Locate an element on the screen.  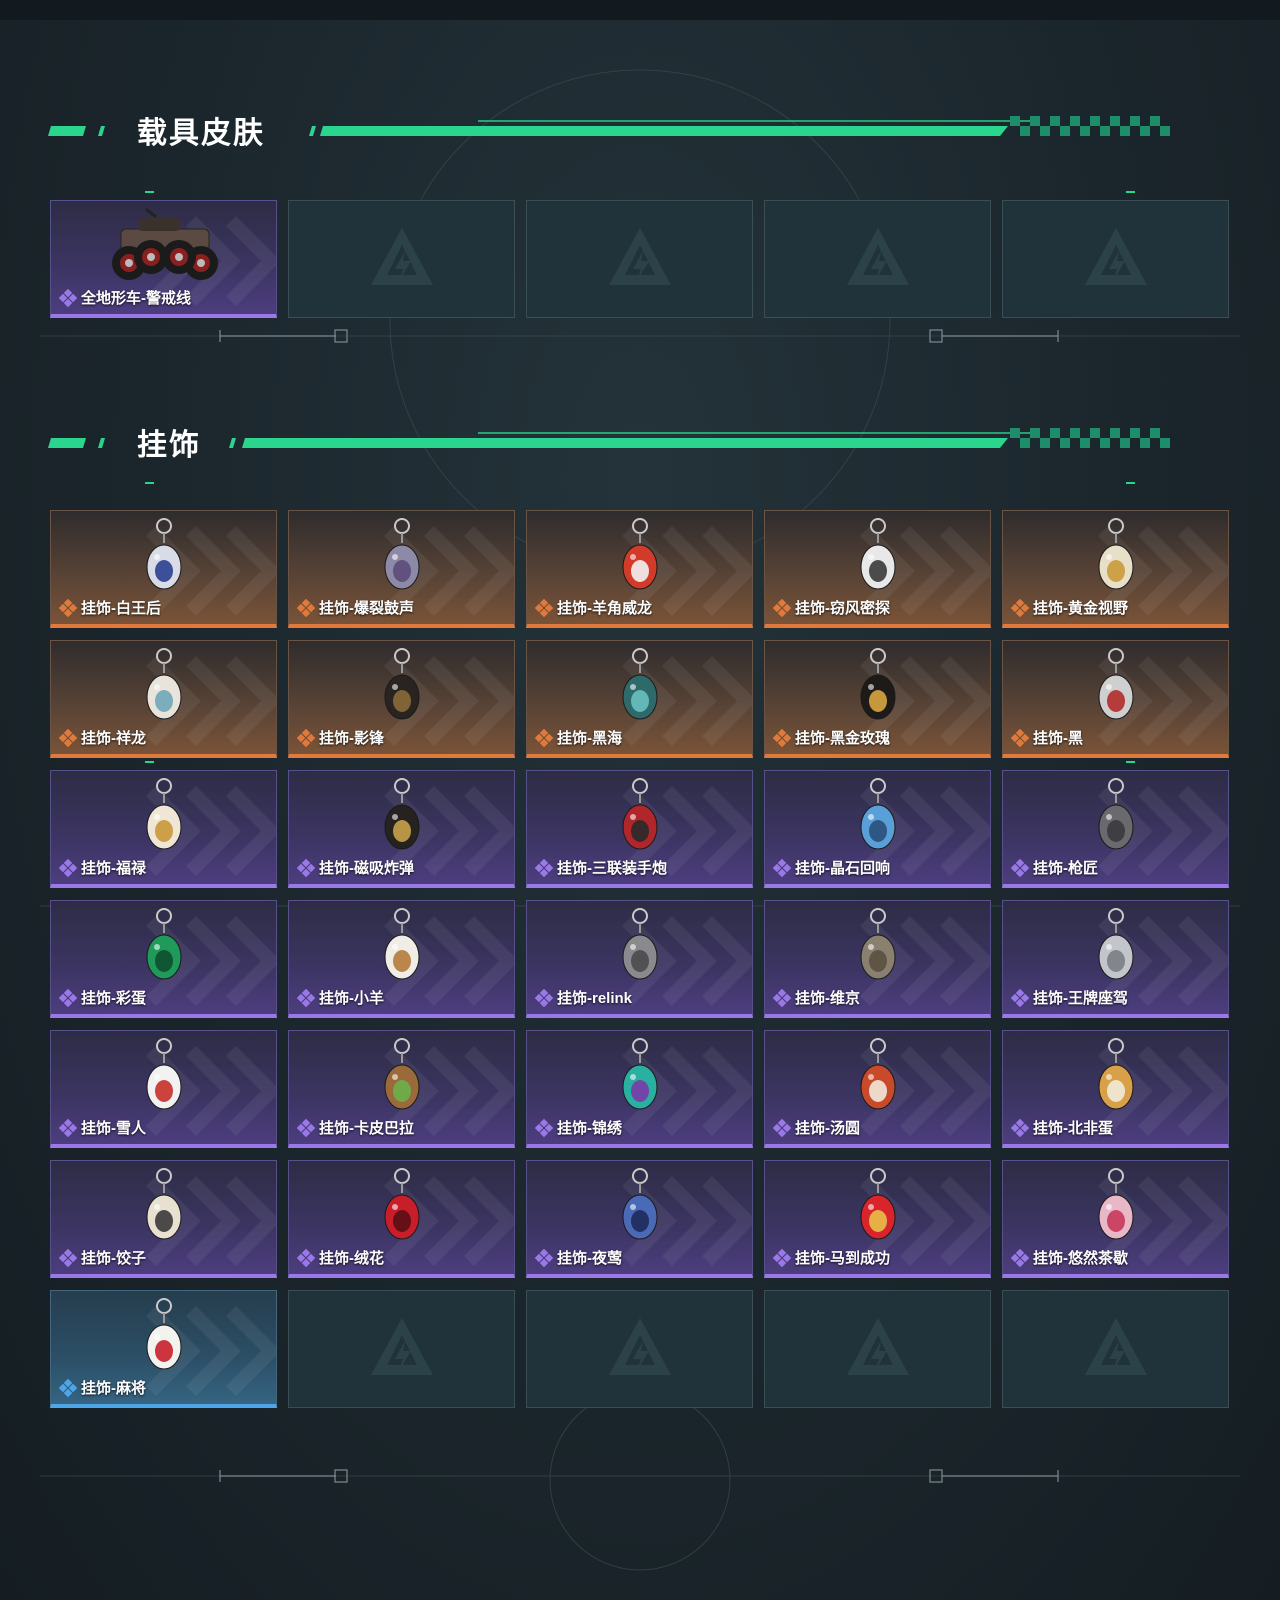
item-name: 挂饰-麻将 is located at coordinates (113, 1388).